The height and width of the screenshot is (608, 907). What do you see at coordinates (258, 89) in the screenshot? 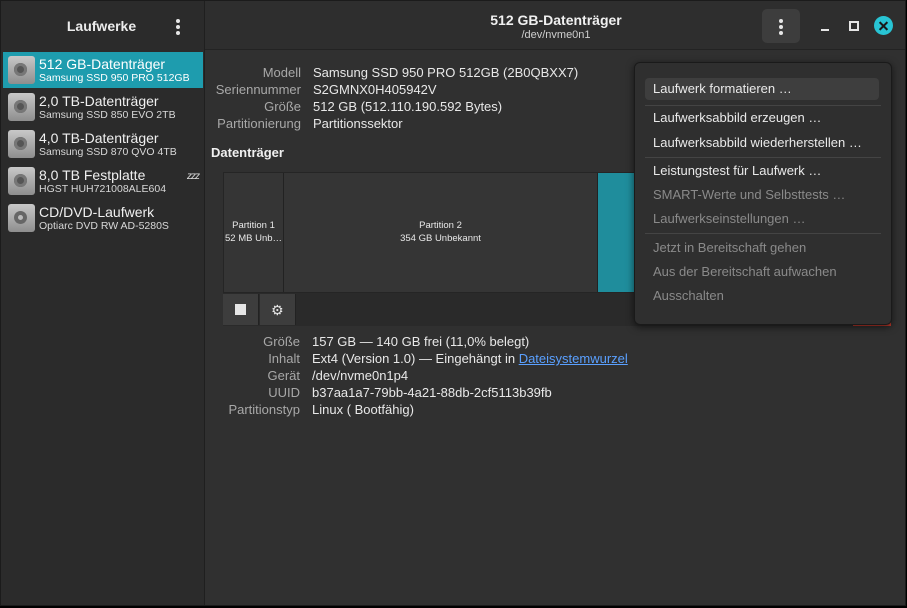
I see `field-key: Seriennummer` at bounding box center [258, 89].